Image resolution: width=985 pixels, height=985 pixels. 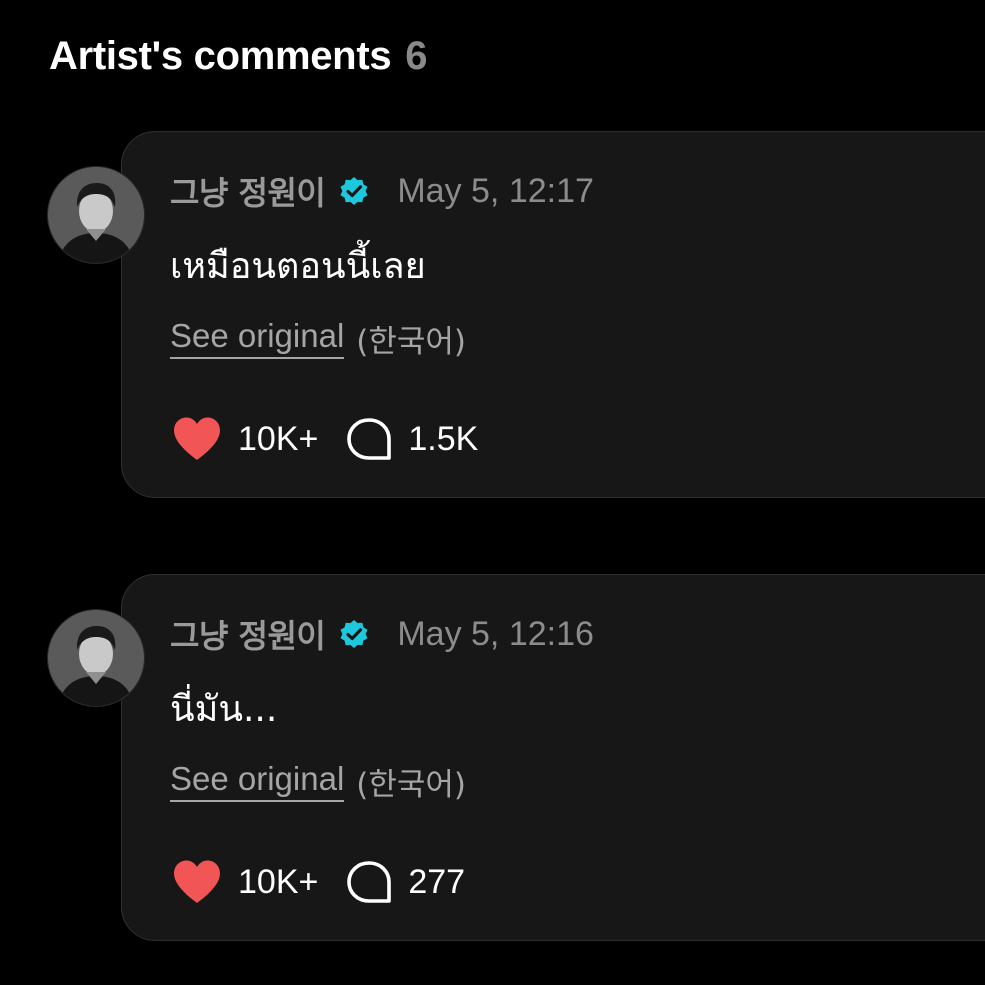 What do you see at coordinates (495, 633) in the screenshot?
I see `comment-timestamp: May 5, 12:16` at bounding box center [495, 633].